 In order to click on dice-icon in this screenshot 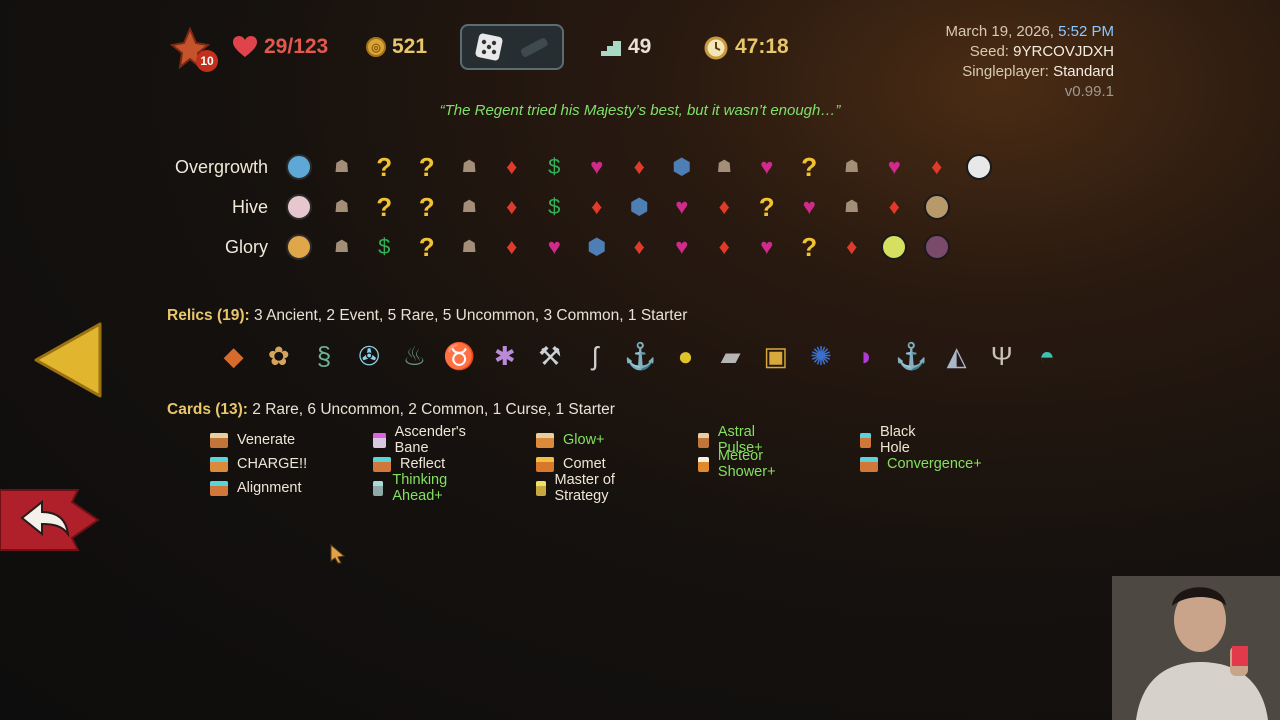, I will do `click(489, 47)`.